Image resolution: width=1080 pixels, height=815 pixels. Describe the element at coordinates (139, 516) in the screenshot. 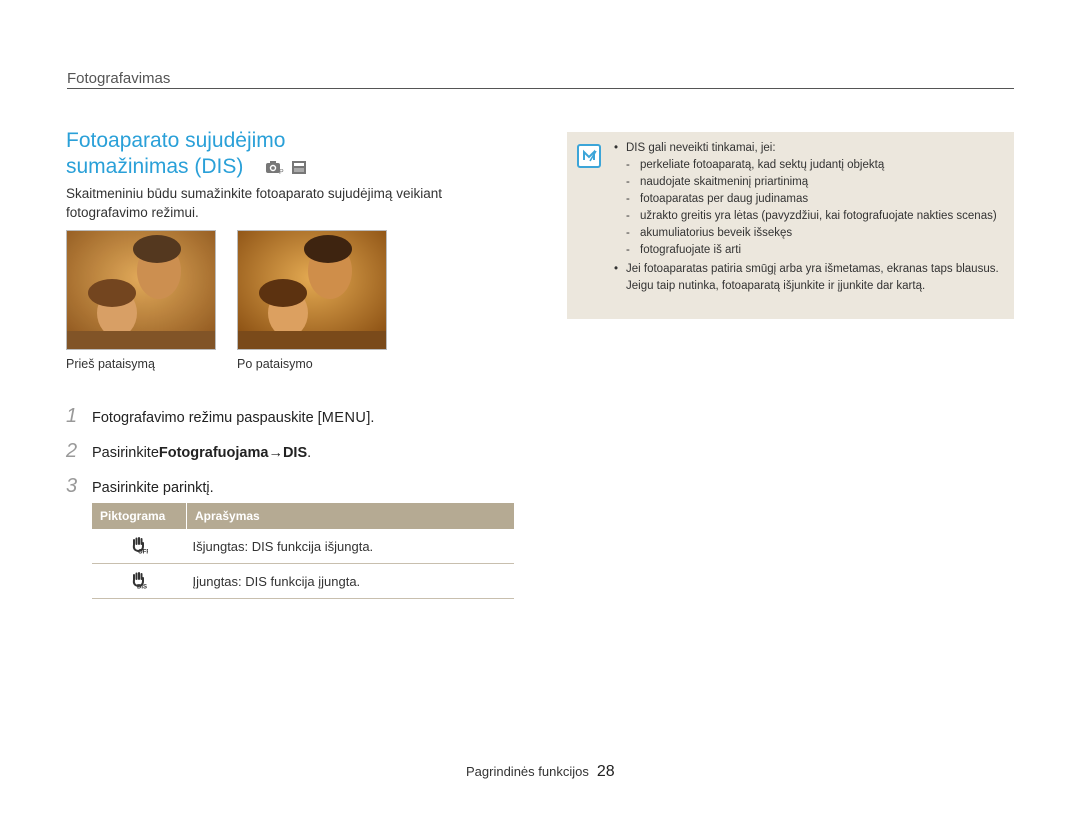

I see `column-header-icon: Piktograma` at that location.